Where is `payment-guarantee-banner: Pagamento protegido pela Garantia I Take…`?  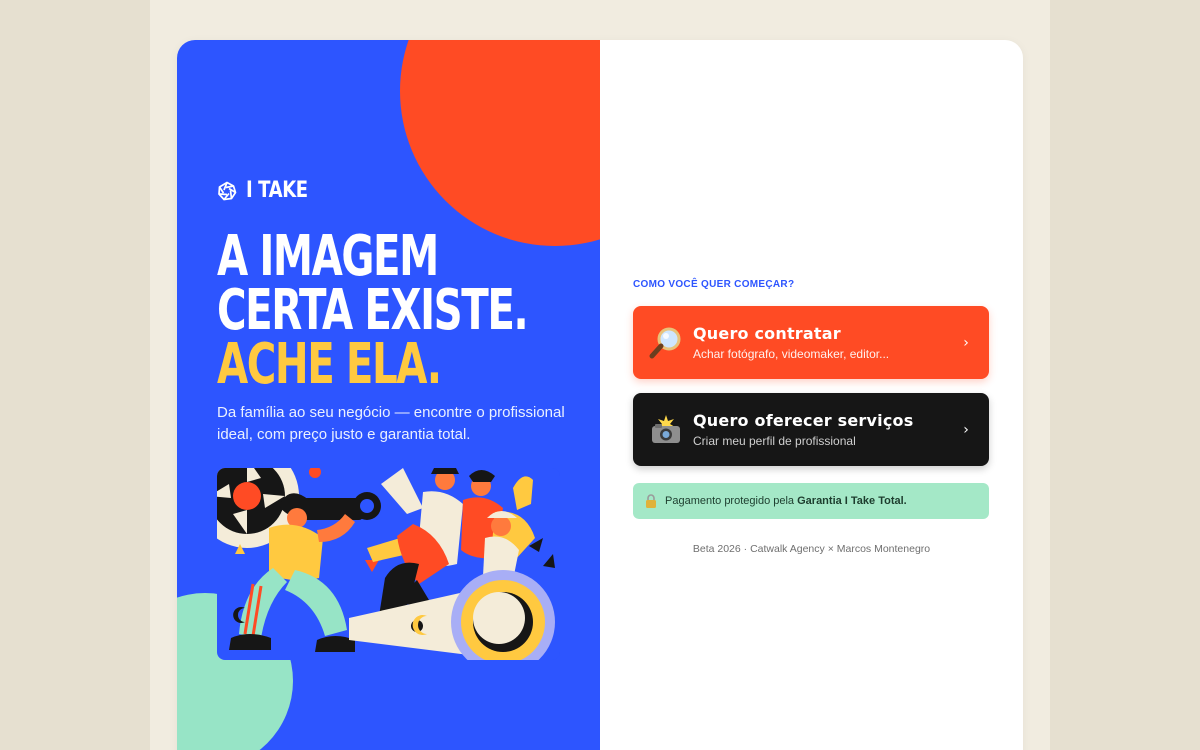 payment-guarantee-banner: Pagamento protegido pela Garantia I Take… is located at coordinates (811, 501).